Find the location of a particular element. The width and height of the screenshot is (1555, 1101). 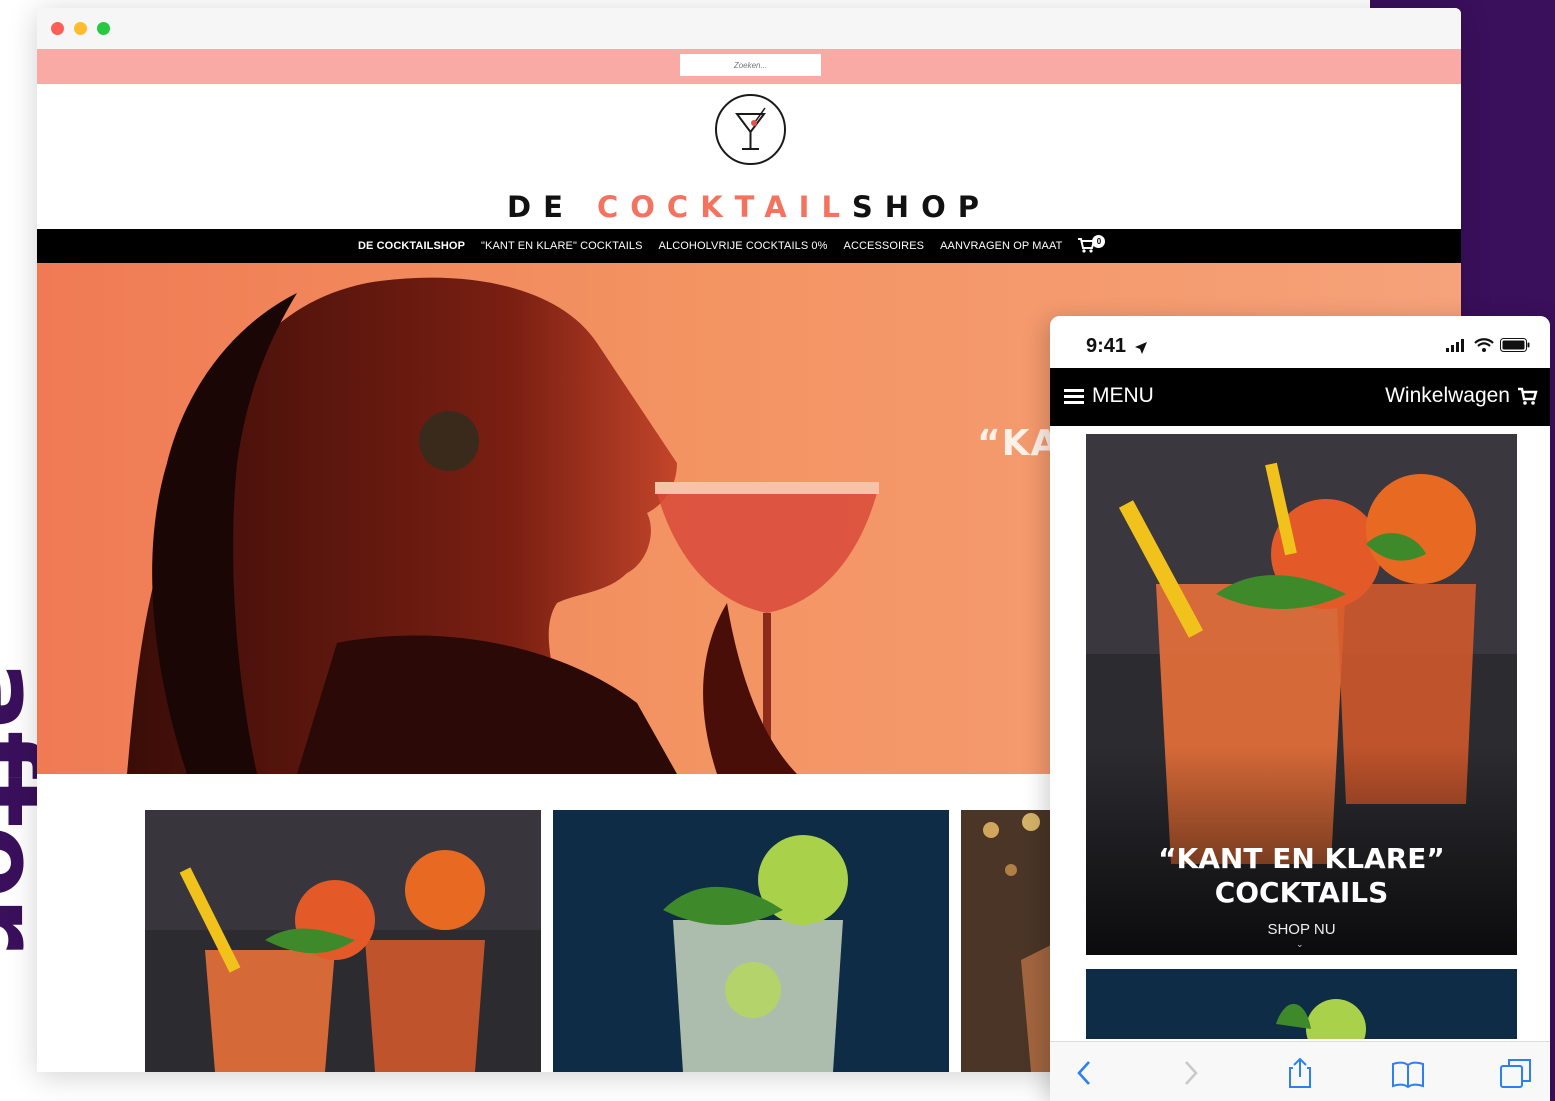

top-search-bar is located at coordinates (749, 66).